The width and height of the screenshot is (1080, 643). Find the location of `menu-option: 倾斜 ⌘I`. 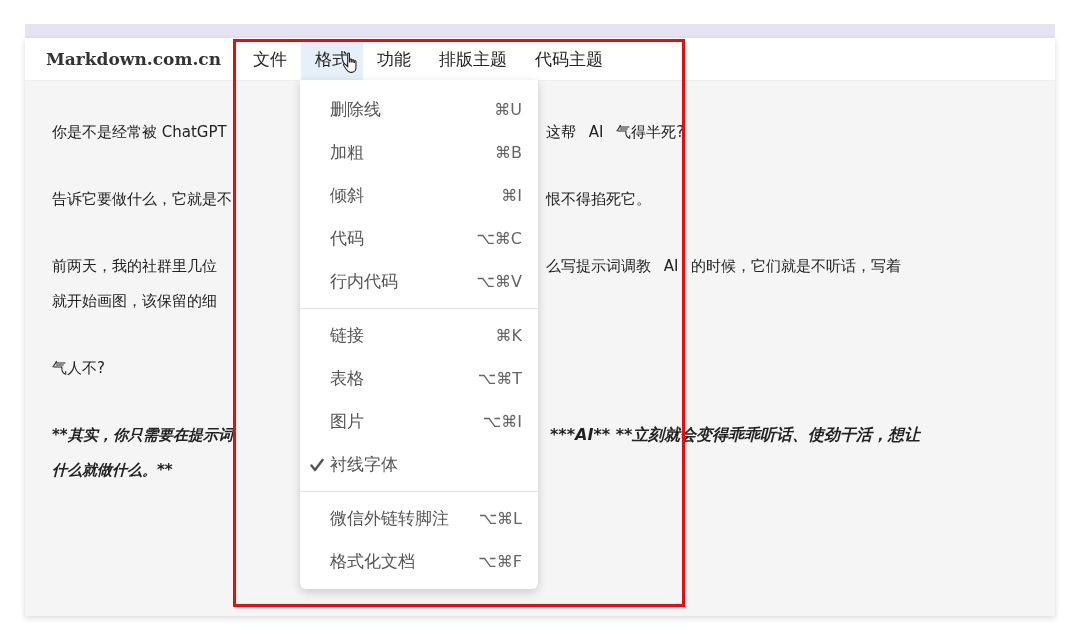

menu-option: 倾斜 ⌘I is located at coordinates (419, 195).